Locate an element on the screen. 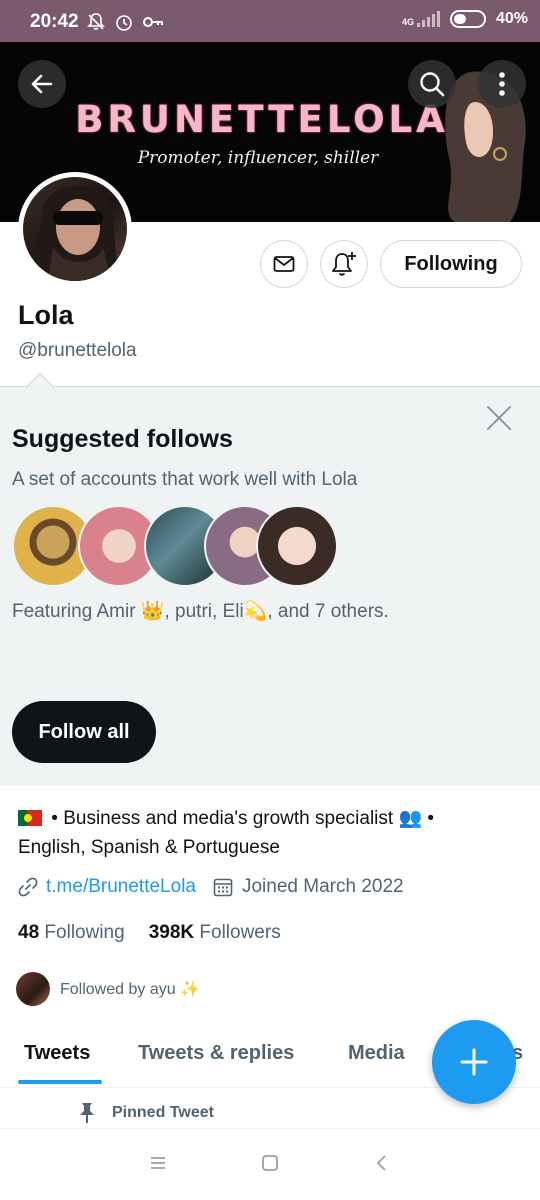 The height and width of the screenshot is (1200, 540). profile-avatar is located at coordinates (75, 229).